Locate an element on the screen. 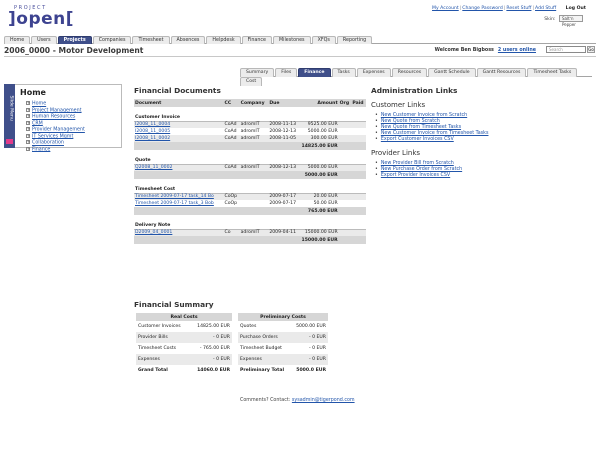 Image resolution: width=600 pixels, height=468 pixels. main-tab: Reporting is located at coordinates (354, 40).